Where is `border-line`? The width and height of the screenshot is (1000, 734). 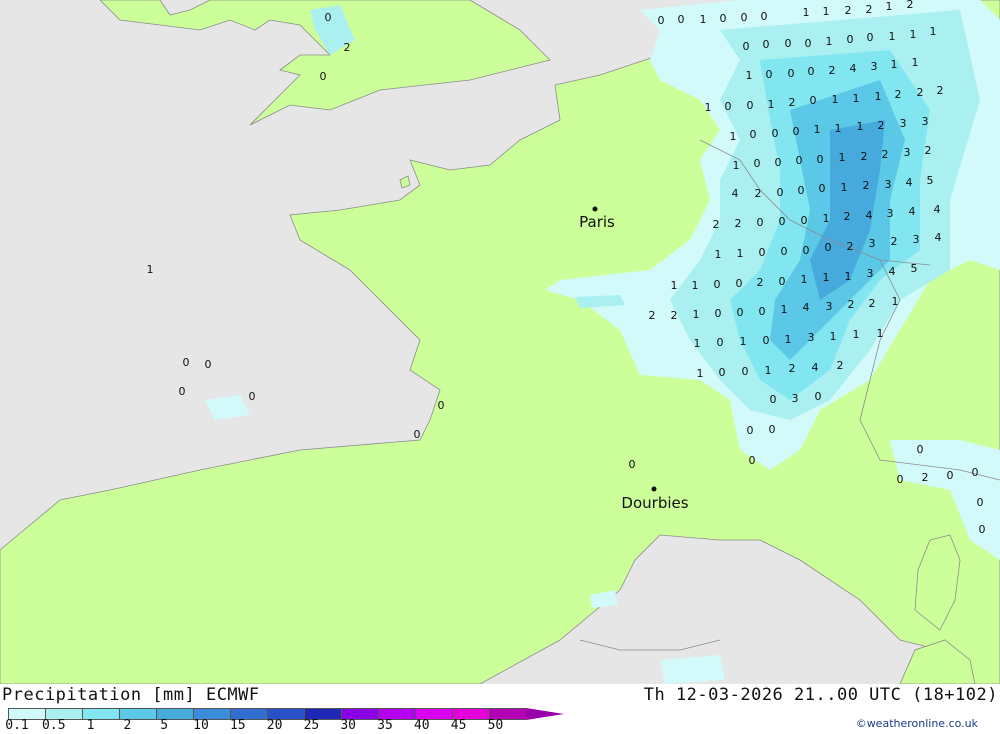
border-line is located at coordinates (650, 645).